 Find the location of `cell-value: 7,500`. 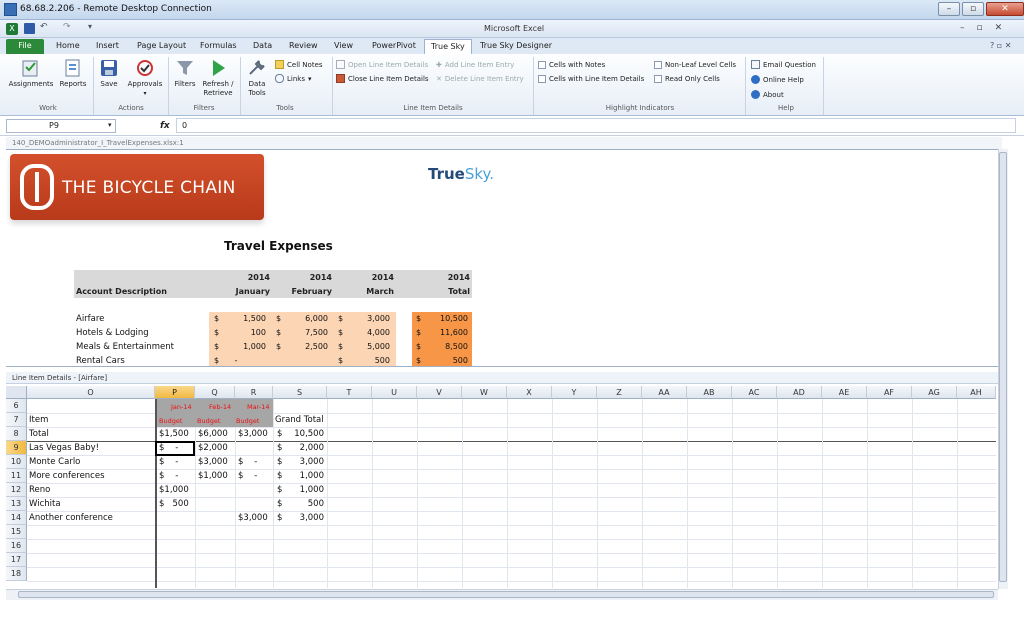

cell-value: 7,500 is located at coordinates (303, 332).